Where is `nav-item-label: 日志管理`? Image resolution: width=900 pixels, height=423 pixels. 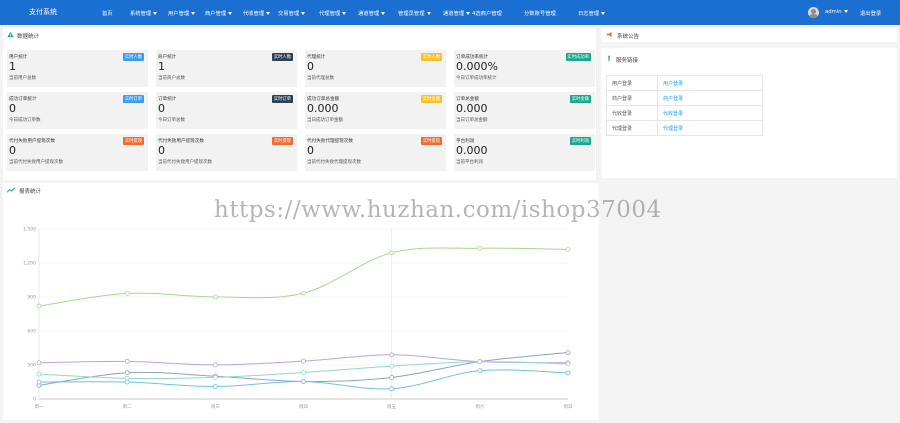 nav-item-label: 日志管理 is located at coordinates (589, 14).